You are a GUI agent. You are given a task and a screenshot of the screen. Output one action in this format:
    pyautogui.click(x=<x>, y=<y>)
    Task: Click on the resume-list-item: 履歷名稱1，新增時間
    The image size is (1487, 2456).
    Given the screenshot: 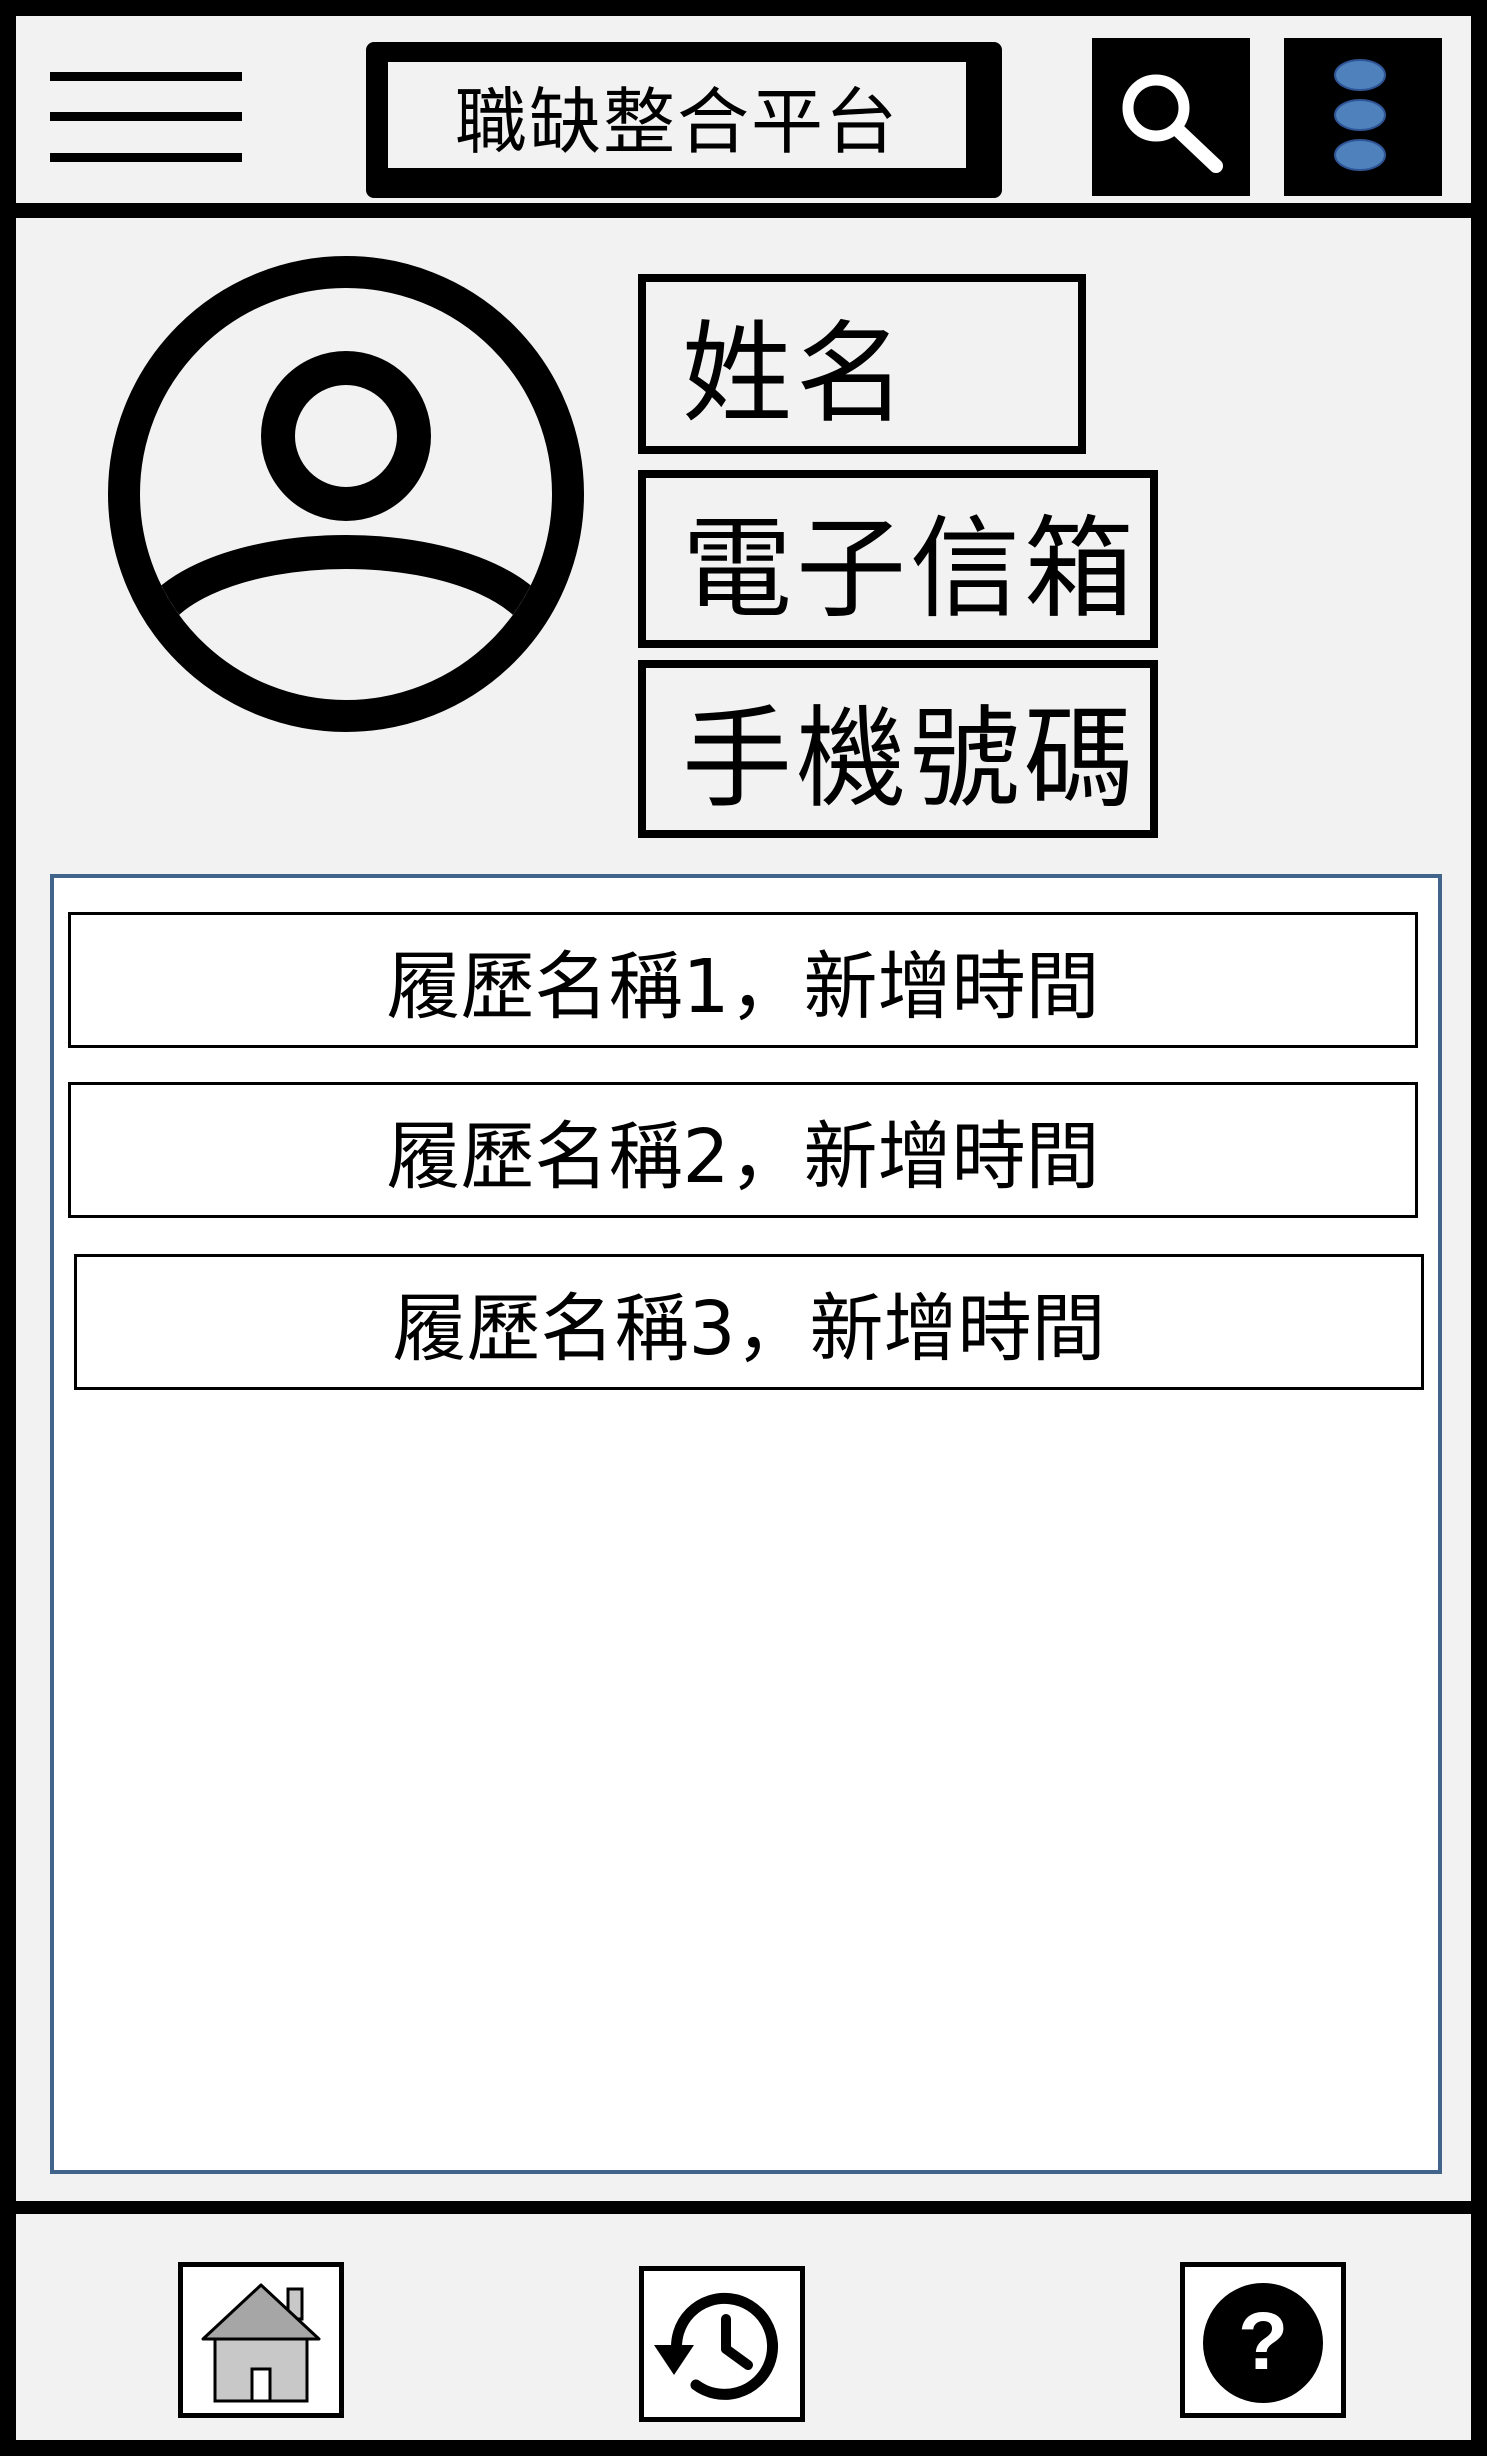 What is the action you would take?
    pyautogui.click(x=743, y=980)
    